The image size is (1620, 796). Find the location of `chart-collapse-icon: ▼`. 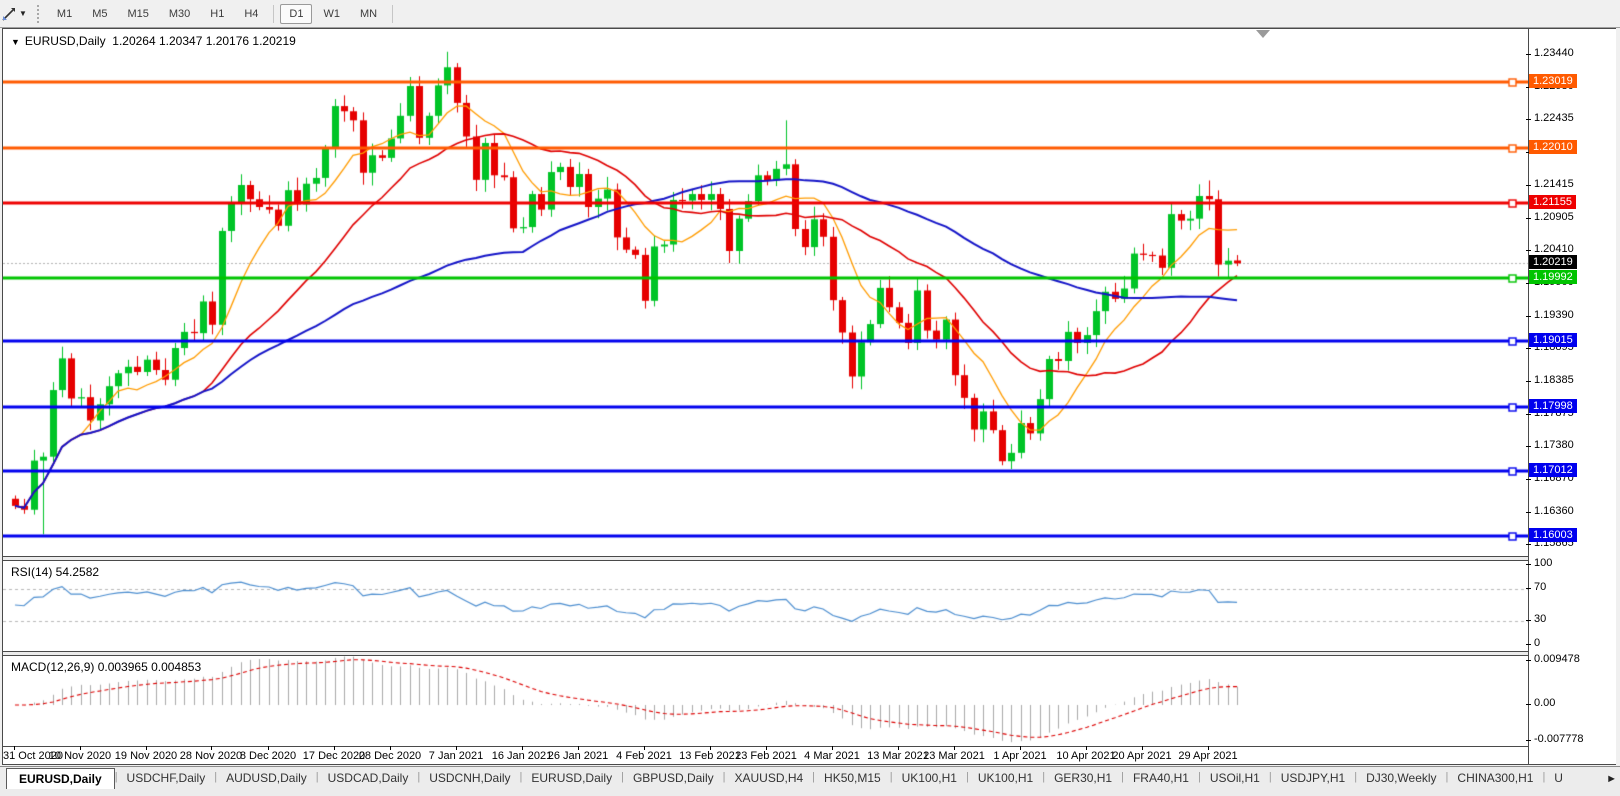

chart-collapse-icon: ▼ is located at coordinates (15, 42).